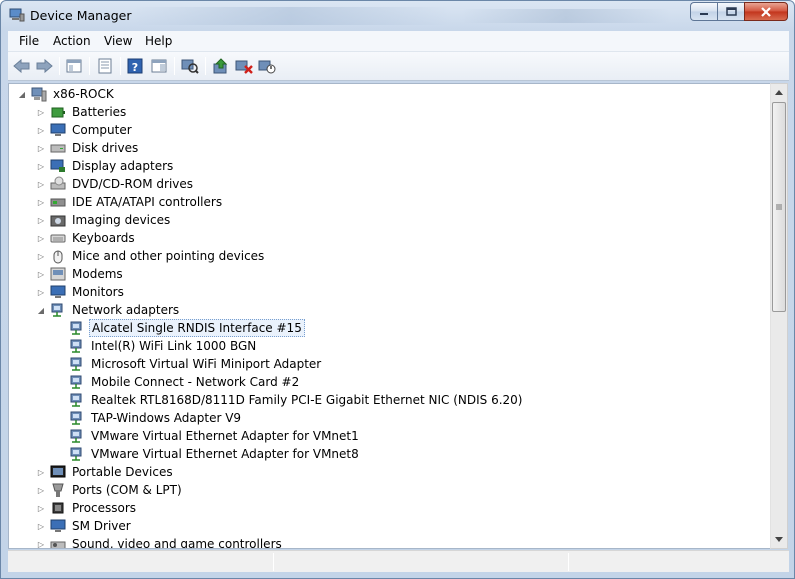  I want to click on blurred-background, so click(566, 16).